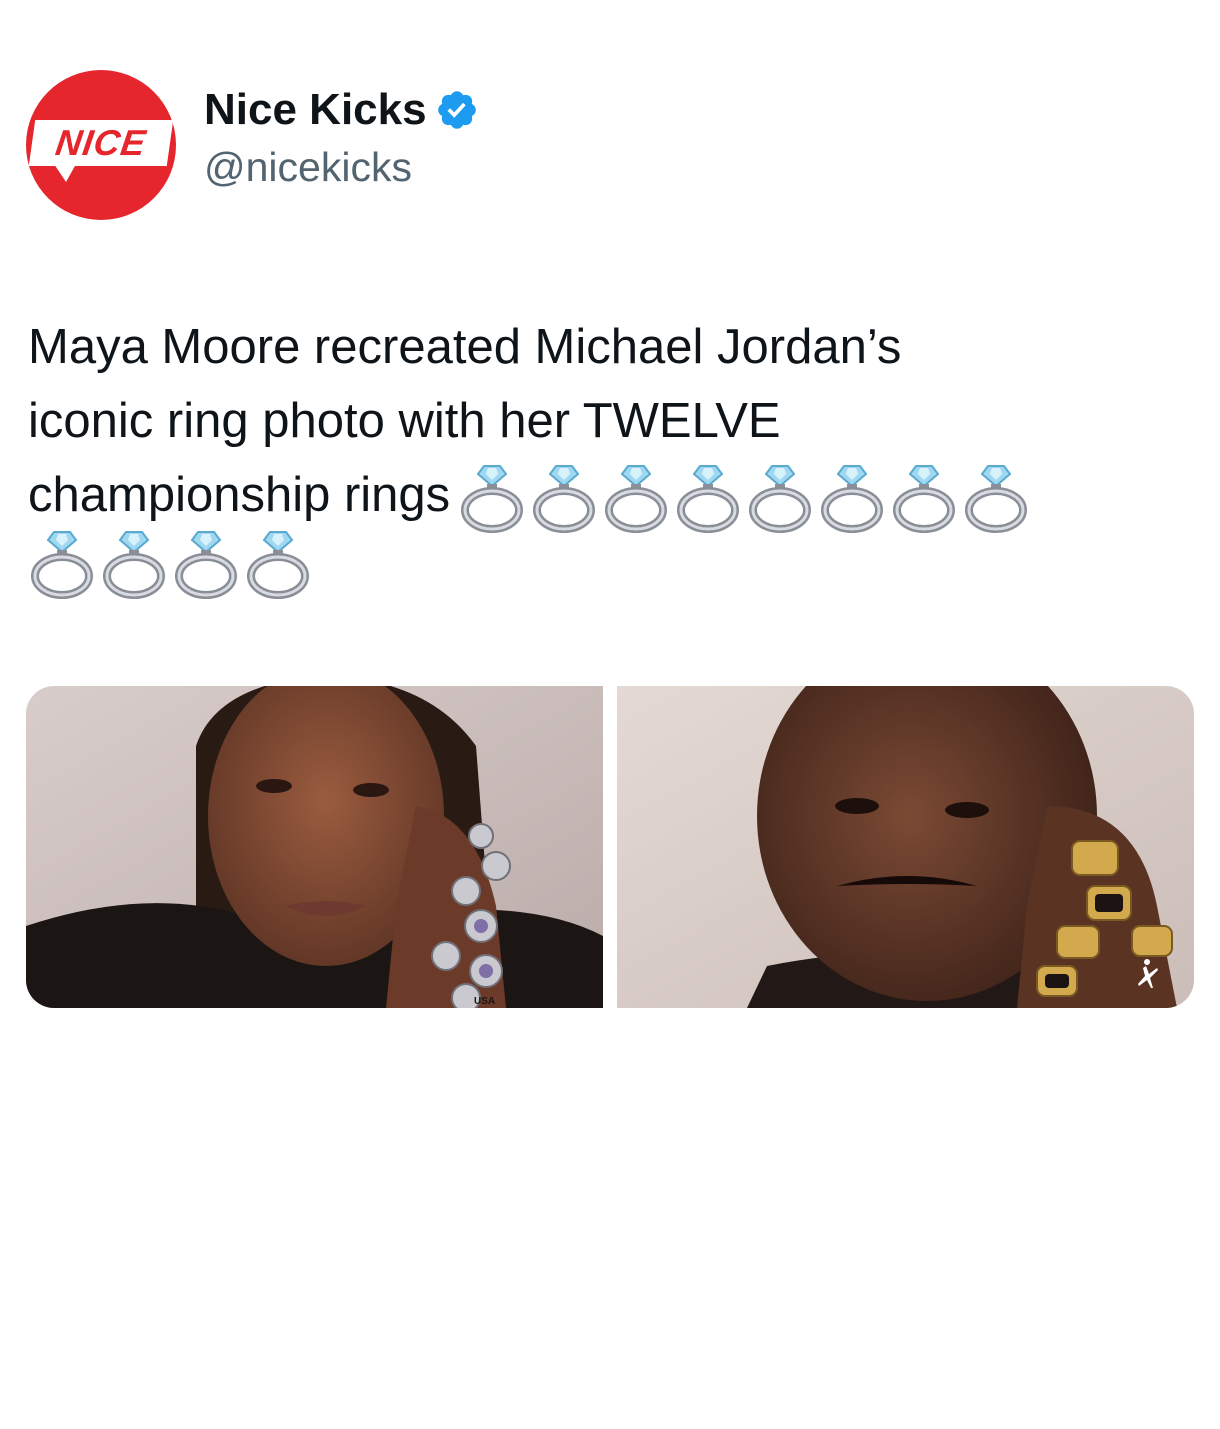 This screenshot has height=1429, width=1220. What do you see at coordinates (239, 495) in the screenshot?
I see `tweet-text-line-3-words: championship rings` at bounding box center [239, 495].